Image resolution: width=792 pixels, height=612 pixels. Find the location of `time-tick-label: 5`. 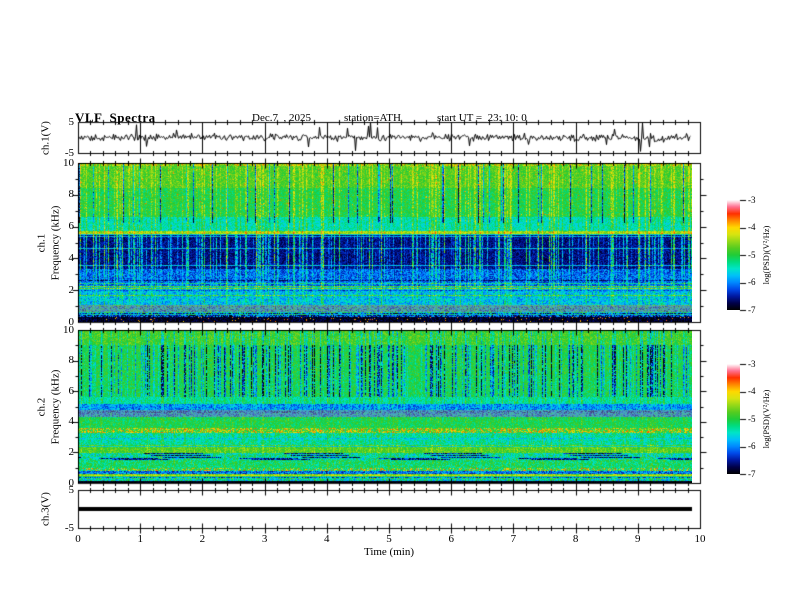

time-tick-label: 5 is located at coordinates (389, 539).